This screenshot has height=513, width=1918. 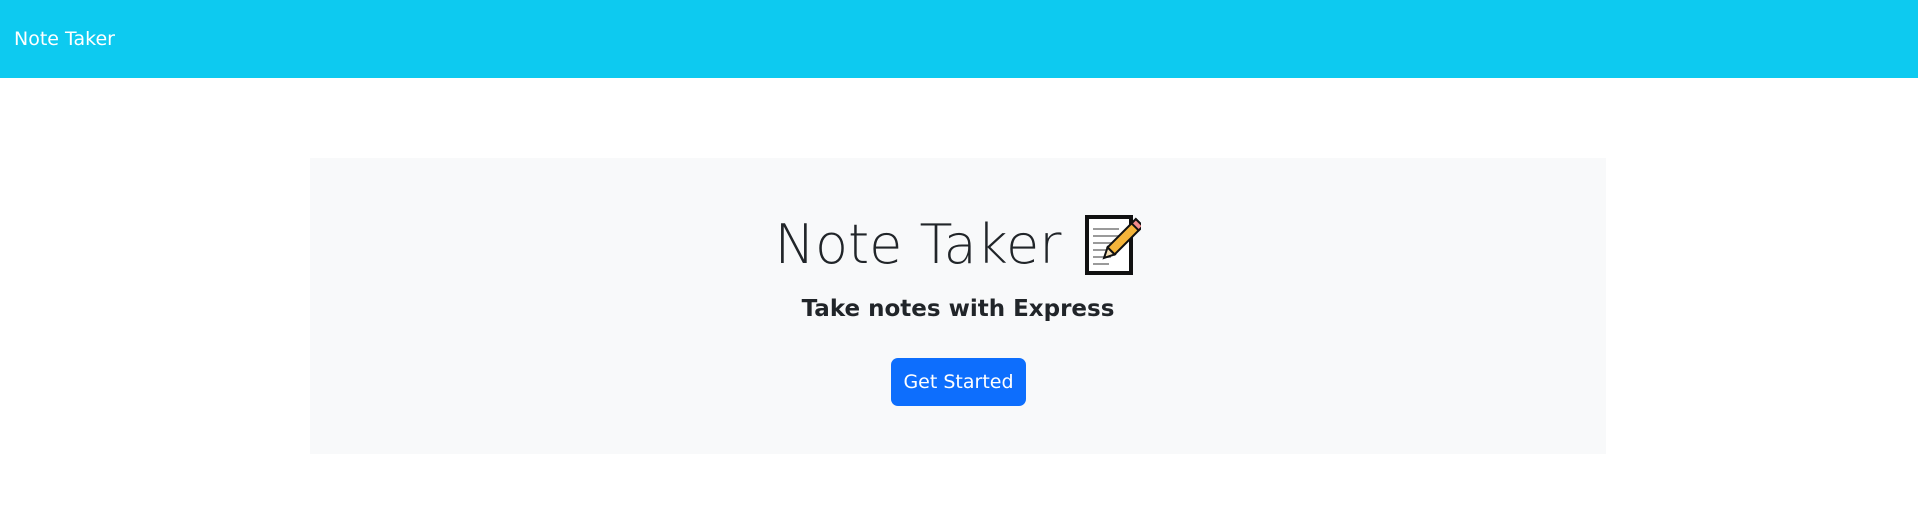 I want to click on memo-icon, so click(x=1113, y=245).